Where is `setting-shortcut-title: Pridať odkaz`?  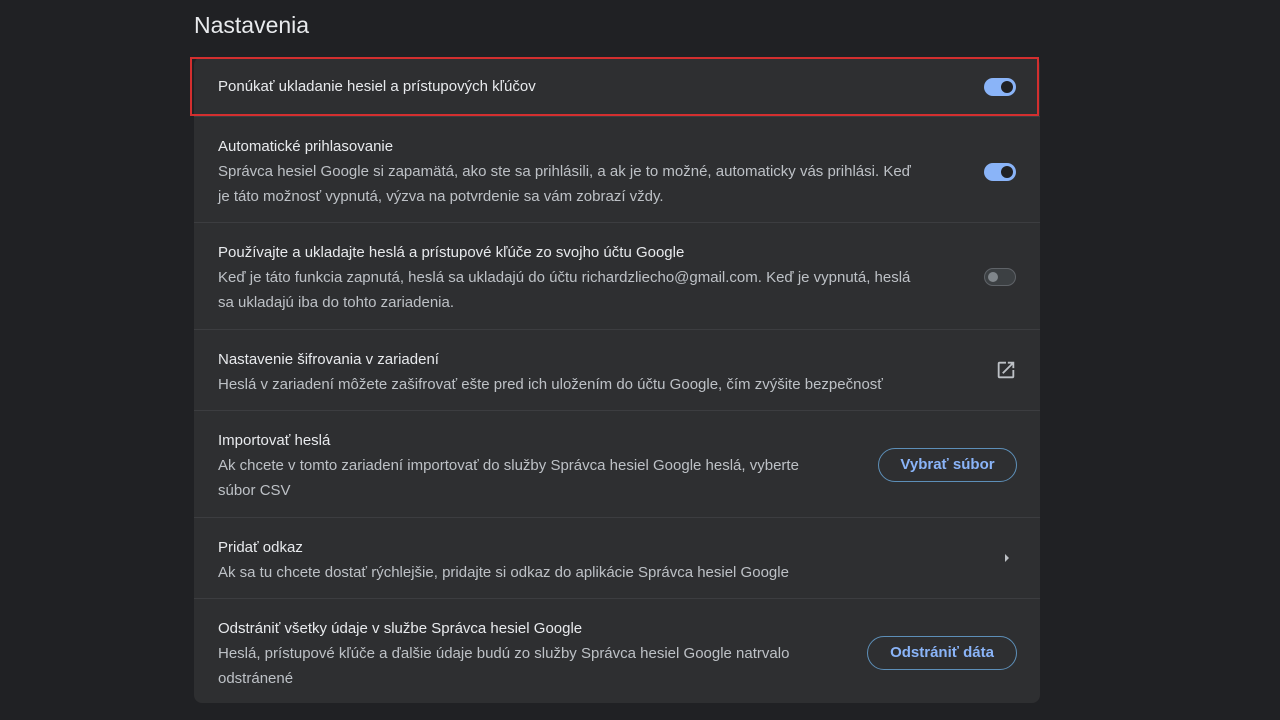 setting-shortcut-title: Pridať odkaz is located at coordinates (260, 547).